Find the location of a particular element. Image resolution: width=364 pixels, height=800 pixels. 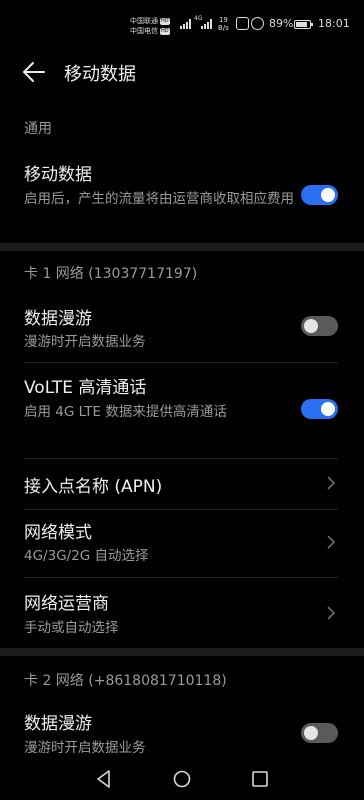

clock: 18:01 is located at coordinates (334, 23).